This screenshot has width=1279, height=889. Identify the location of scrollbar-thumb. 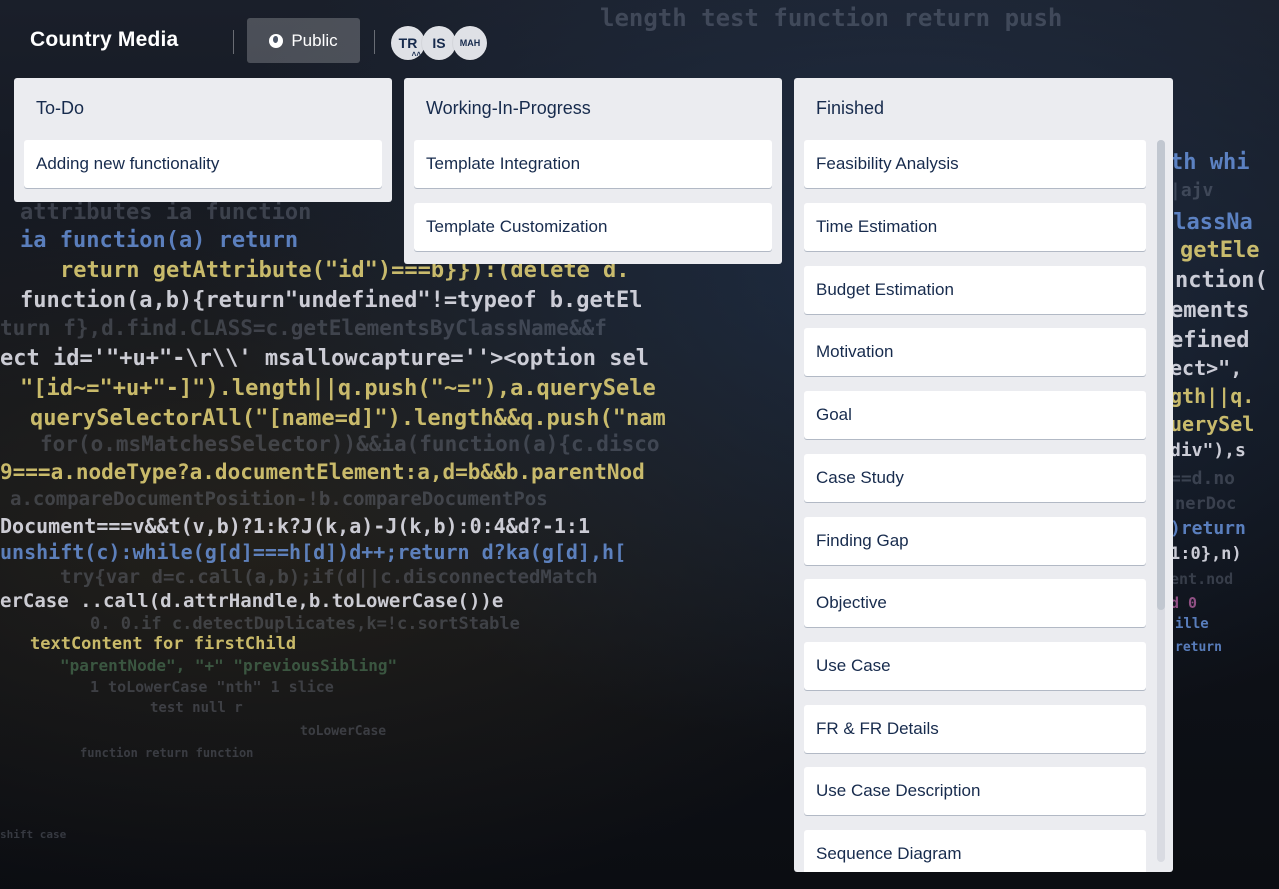
(1161, 375).